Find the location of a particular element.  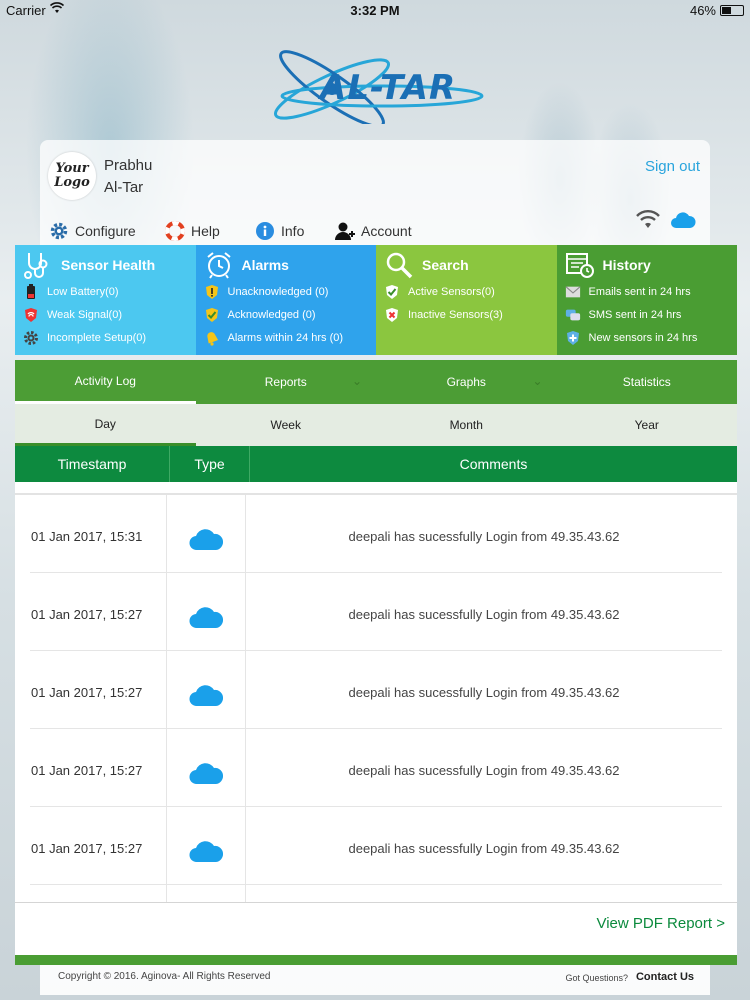

header-type: Type is located at coordinates (210, 464).